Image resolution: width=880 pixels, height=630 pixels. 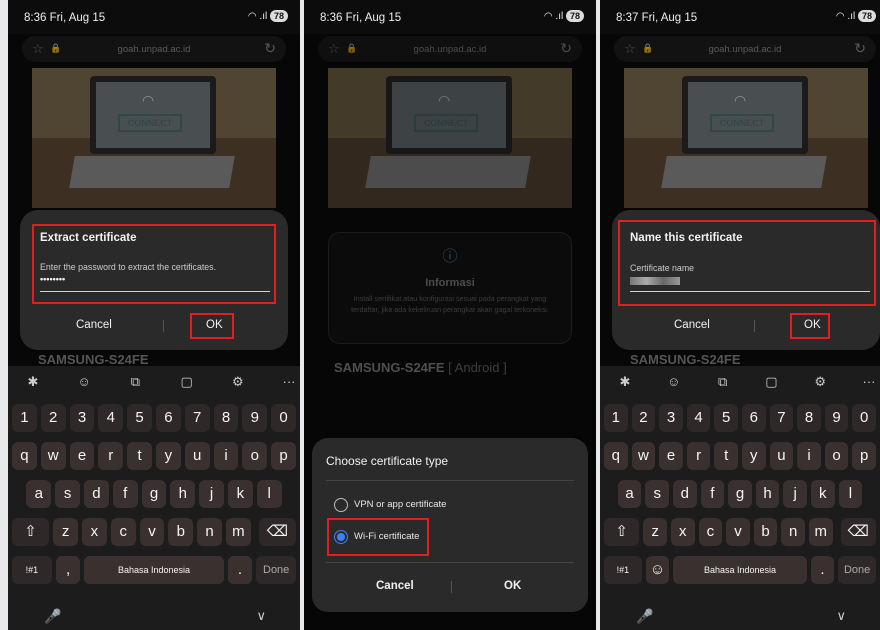 I want to click on key-e: e, so click(x=82, y=456).